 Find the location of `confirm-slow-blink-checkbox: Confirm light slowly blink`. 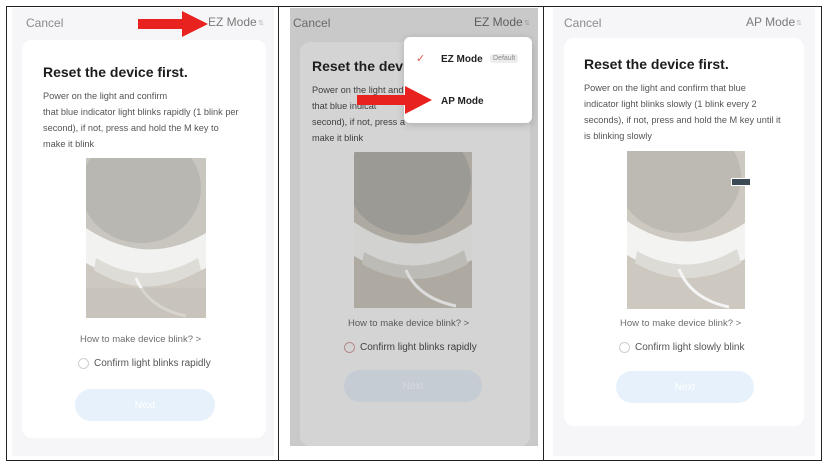

confirm-slow-blink-checkbox: Confirm light slowly blink is located at coordinates (681, 347).